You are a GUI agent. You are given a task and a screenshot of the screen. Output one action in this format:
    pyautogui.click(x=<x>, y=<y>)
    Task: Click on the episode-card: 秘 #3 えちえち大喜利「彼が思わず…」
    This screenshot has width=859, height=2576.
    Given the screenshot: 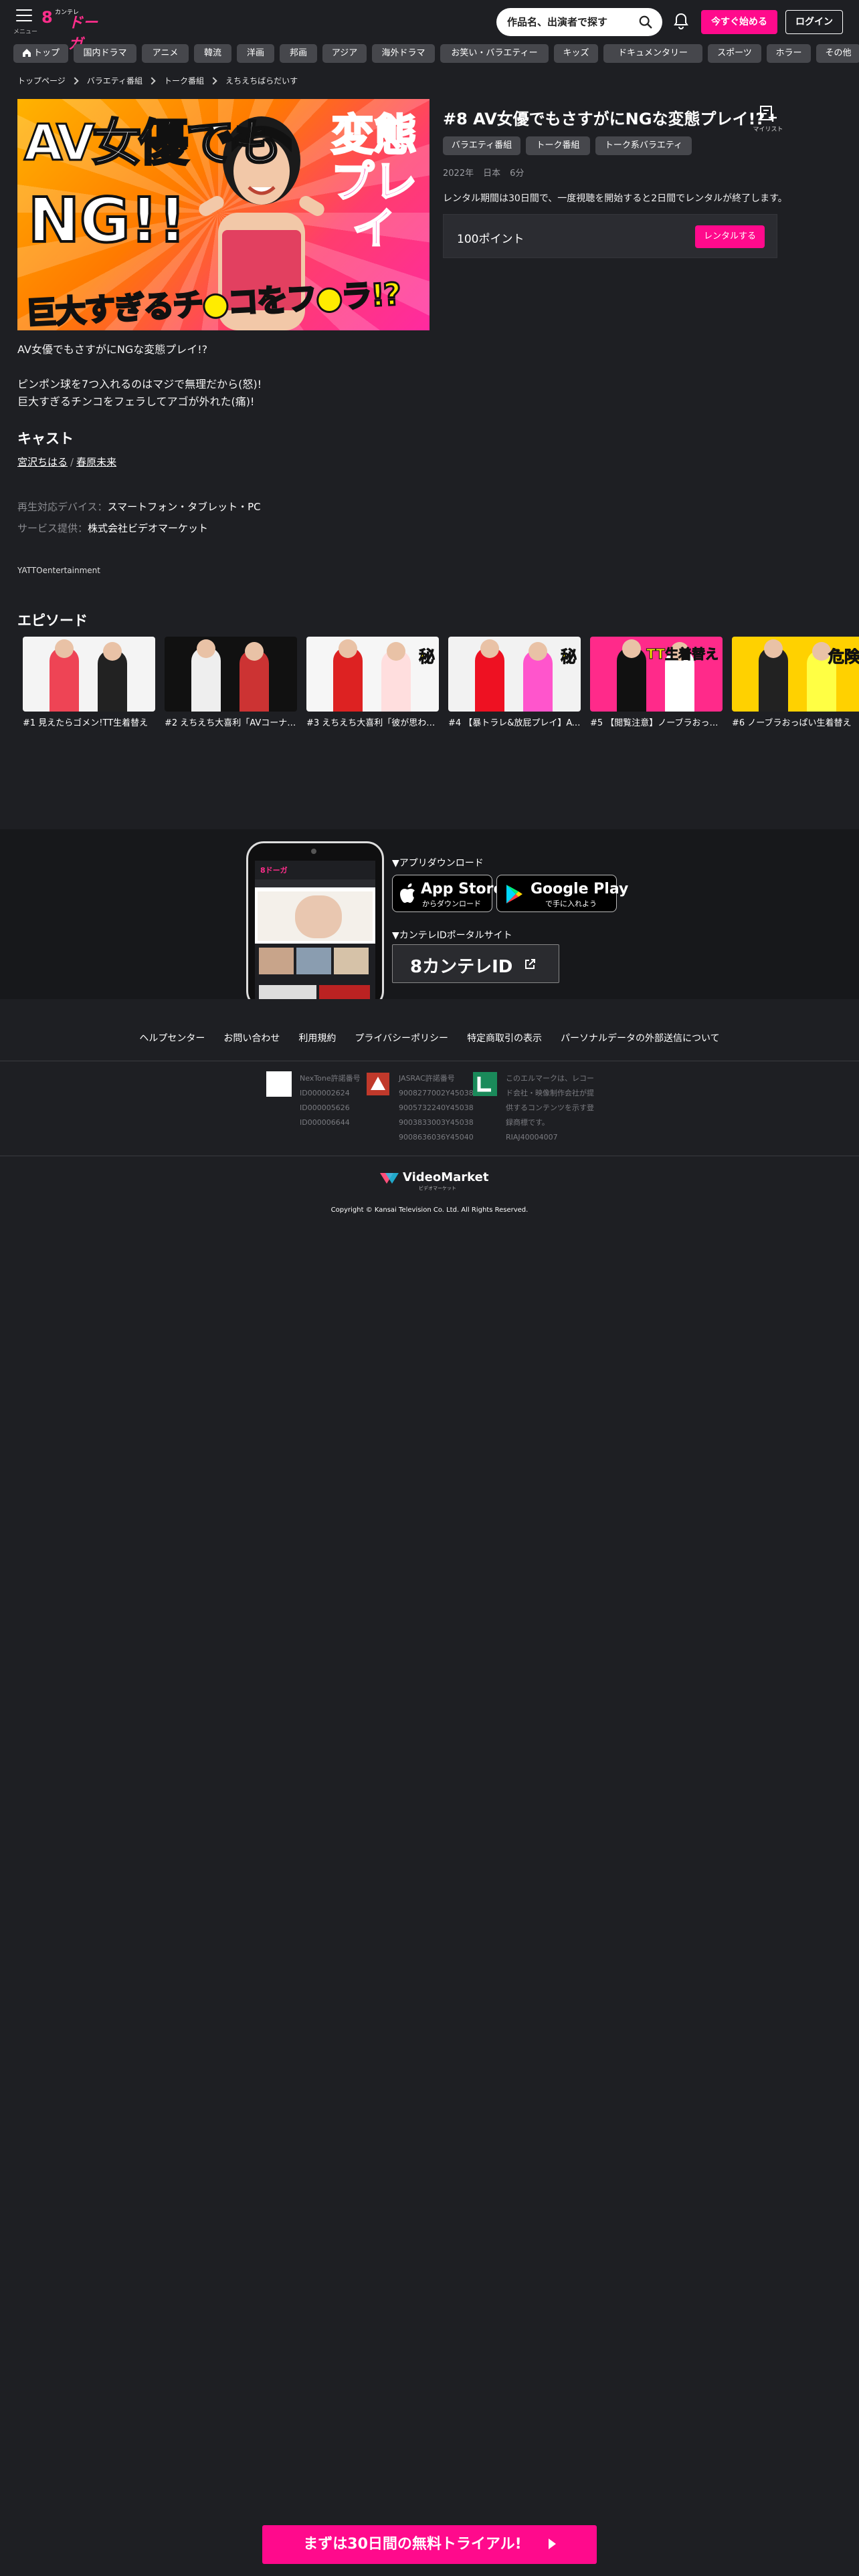 What is the action you would take?
    pyautogui.click(x=372, y=687)
    